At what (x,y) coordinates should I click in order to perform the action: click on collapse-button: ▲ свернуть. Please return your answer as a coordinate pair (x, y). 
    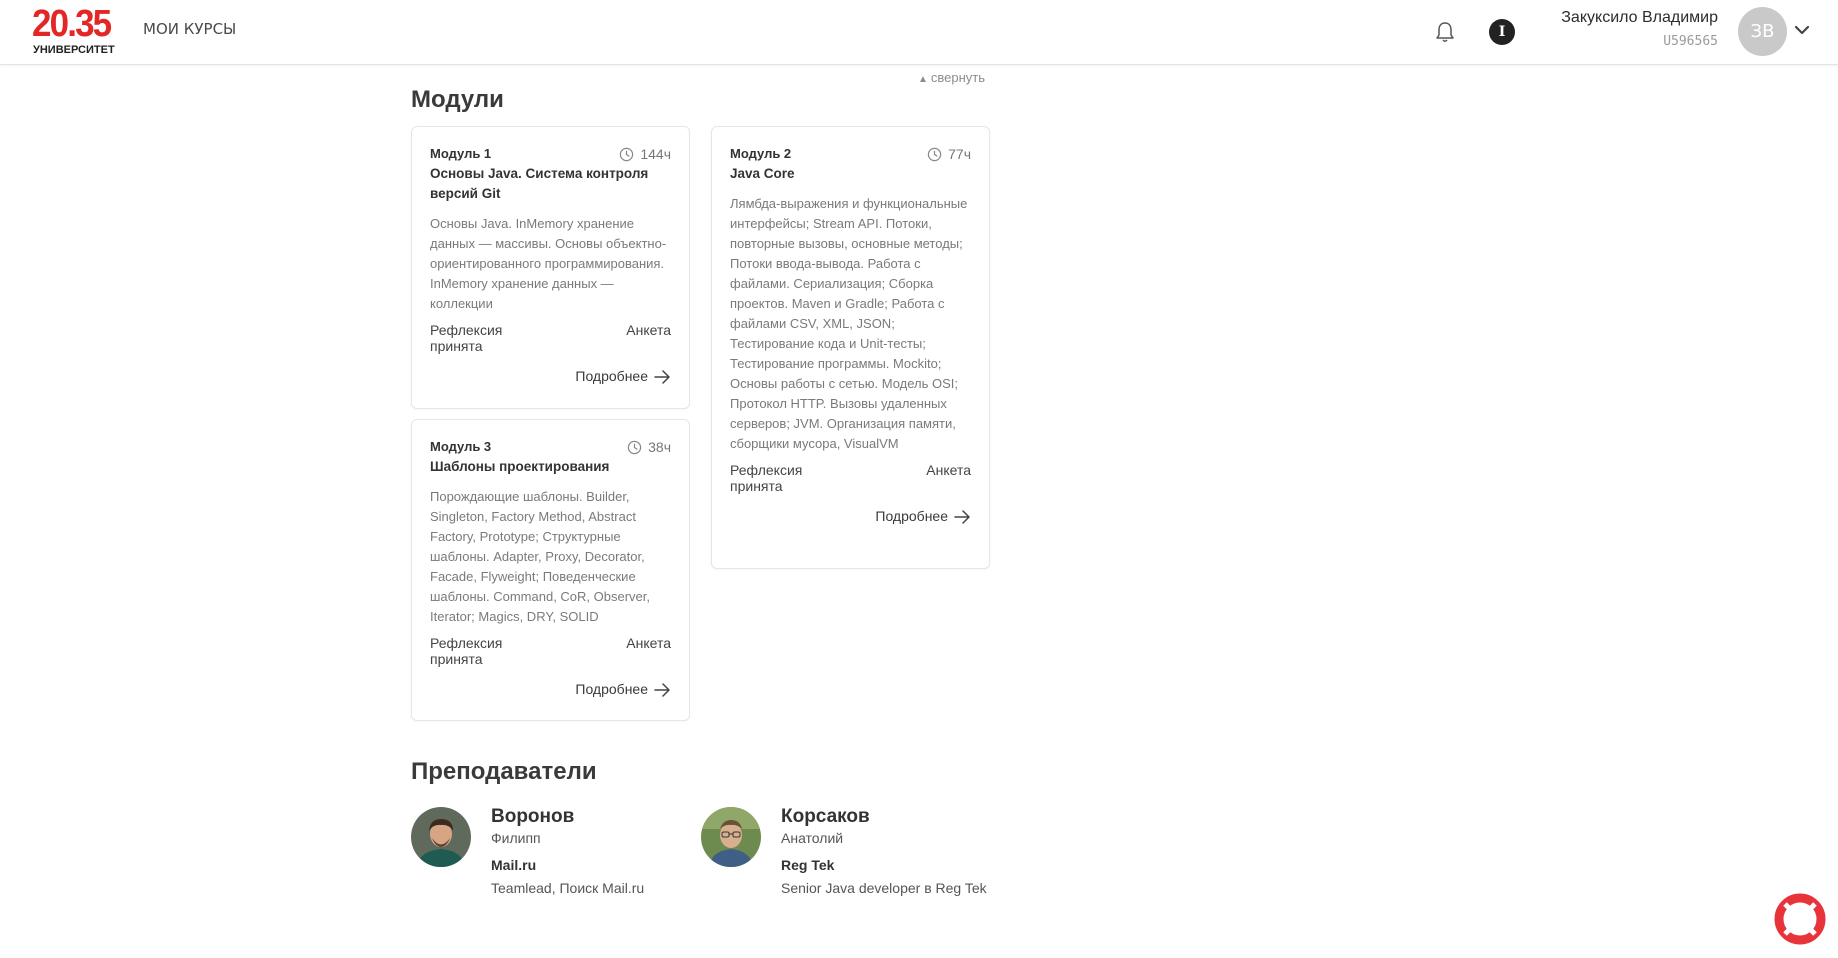
    Looking at the image, I should click on (951, 77).